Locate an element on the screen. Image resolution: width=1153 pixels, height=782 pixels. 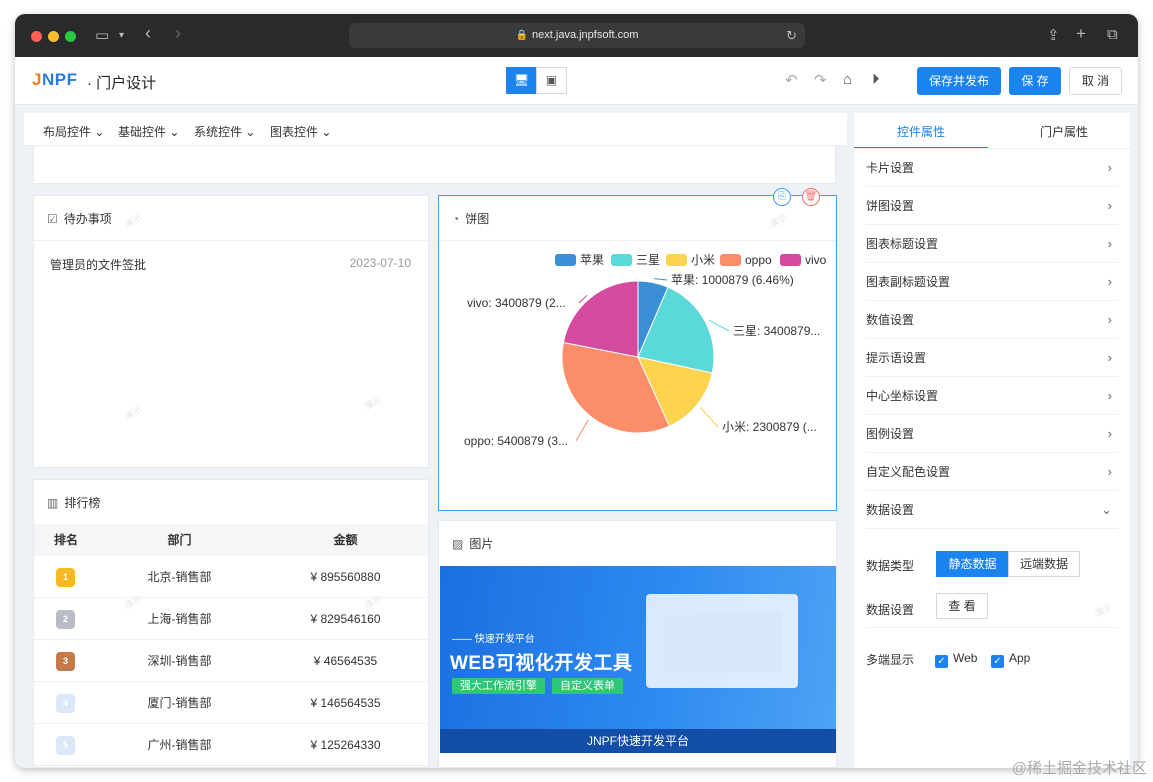
table-row: 3 深圳-销售部 ¥ 46564535 is located at coordinates (231, 661).